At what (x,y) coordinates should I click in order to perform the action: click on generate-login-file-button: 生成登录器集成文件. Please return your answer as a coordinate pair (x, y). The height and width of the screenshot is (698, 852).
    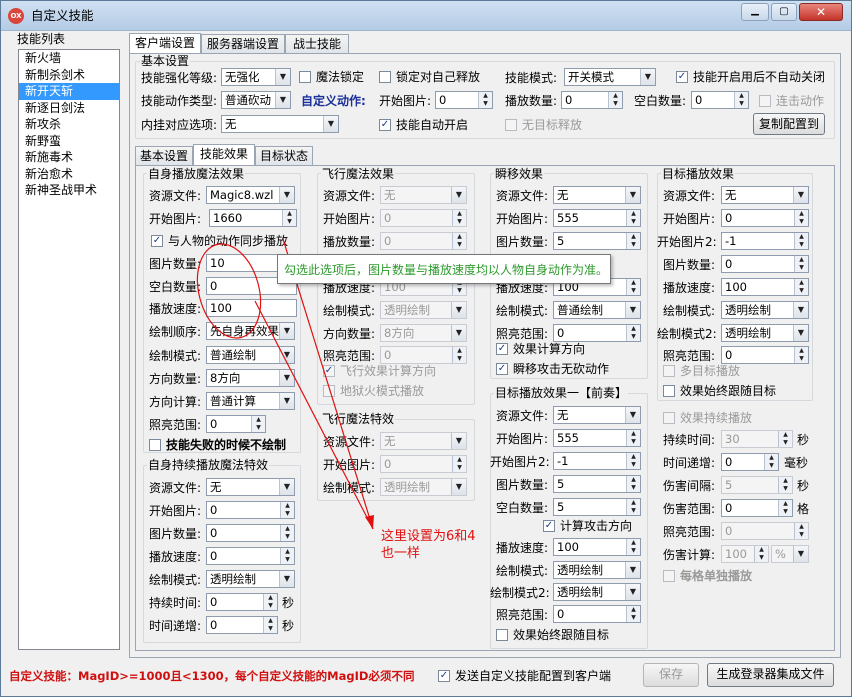
    Looking at the image, I should click on (770, 675).